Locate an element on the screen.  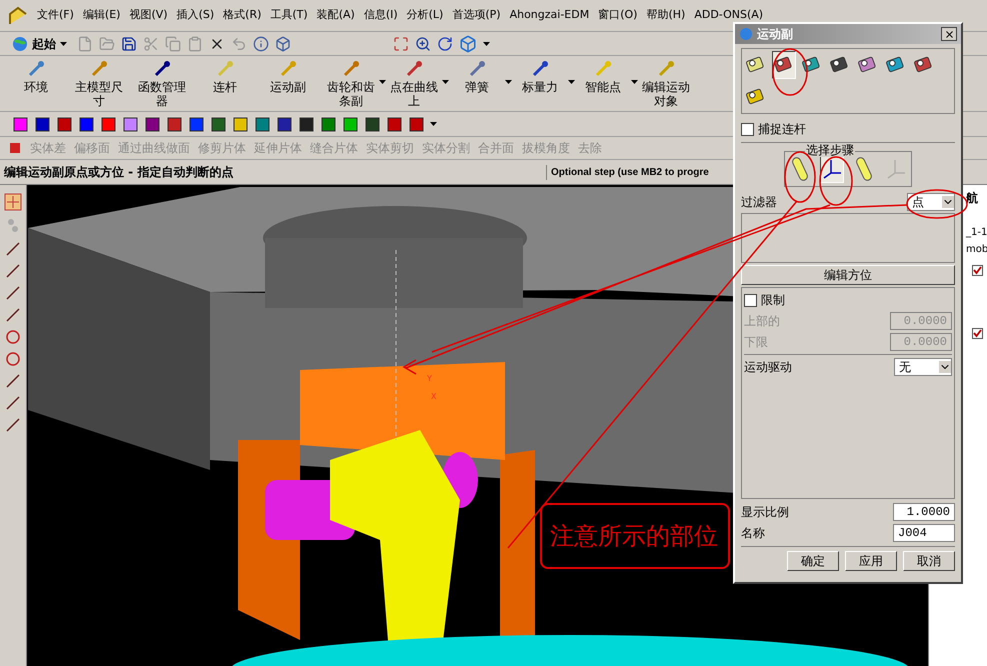
driver-label: 运动驱动 is located at coordinates (768, 367).